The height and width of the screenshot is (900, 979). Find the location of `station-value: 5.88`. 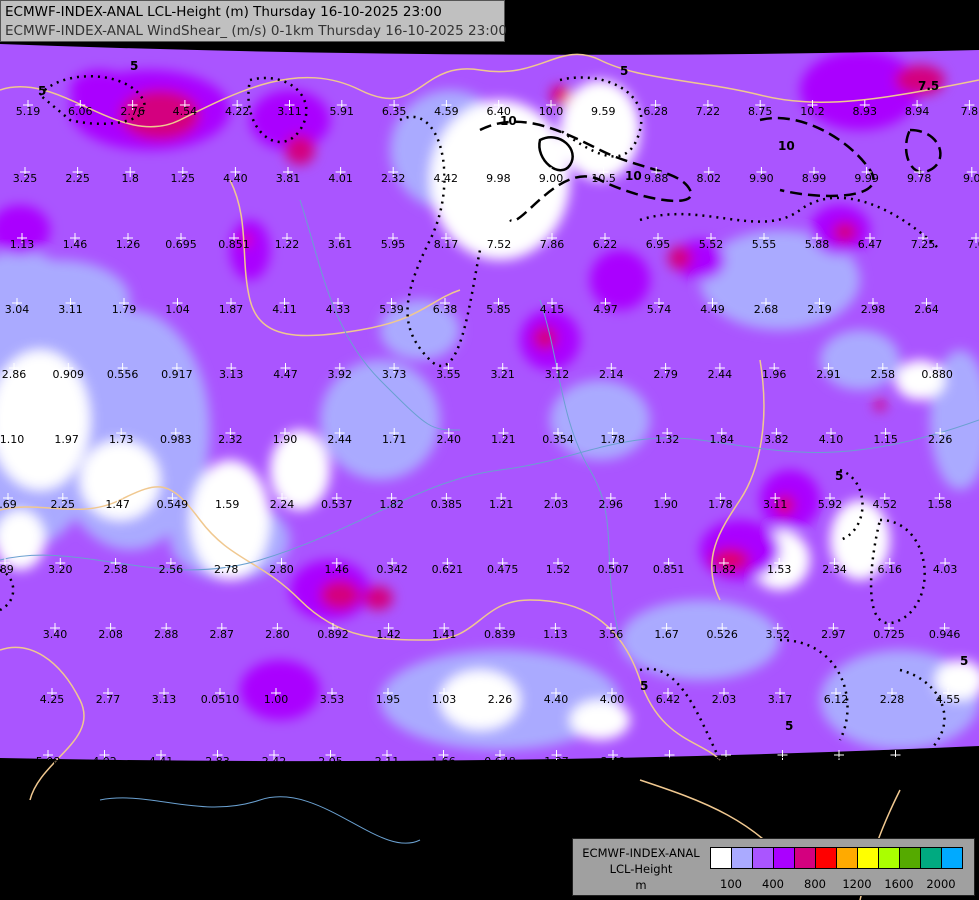

station-value: 5.88 is located at coordinates (817, 244).